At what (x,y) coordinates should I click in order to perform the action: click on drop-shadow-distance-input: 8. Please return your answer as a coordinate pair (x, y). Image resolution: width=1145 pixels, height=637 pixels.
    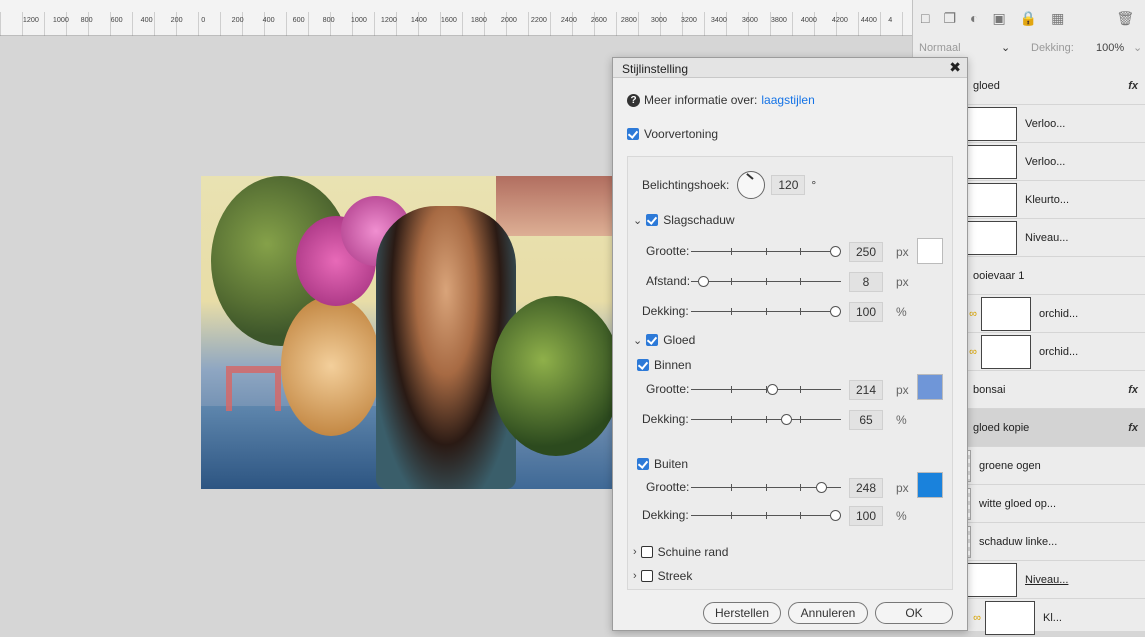
    Looking at the image, I should click on (866, 282).